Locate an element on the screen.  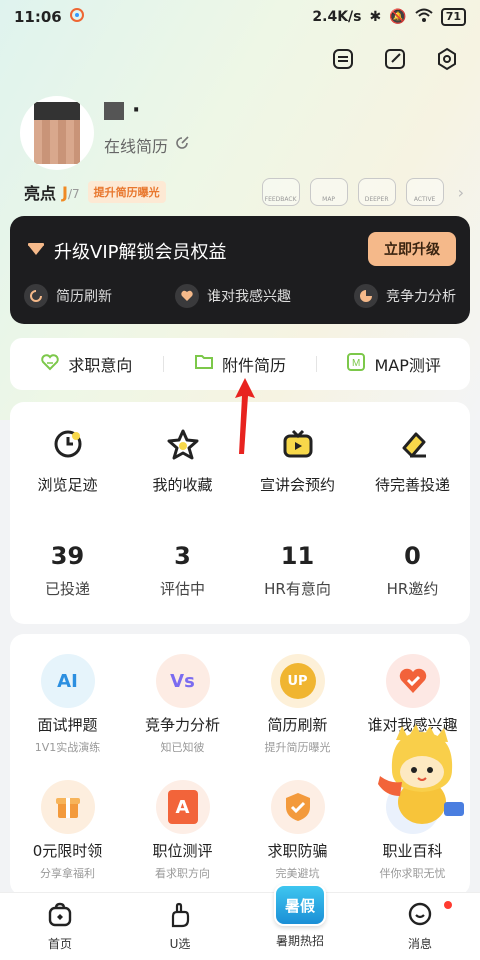
stat-label: HR有意向 is located at coordinates (297, 589).